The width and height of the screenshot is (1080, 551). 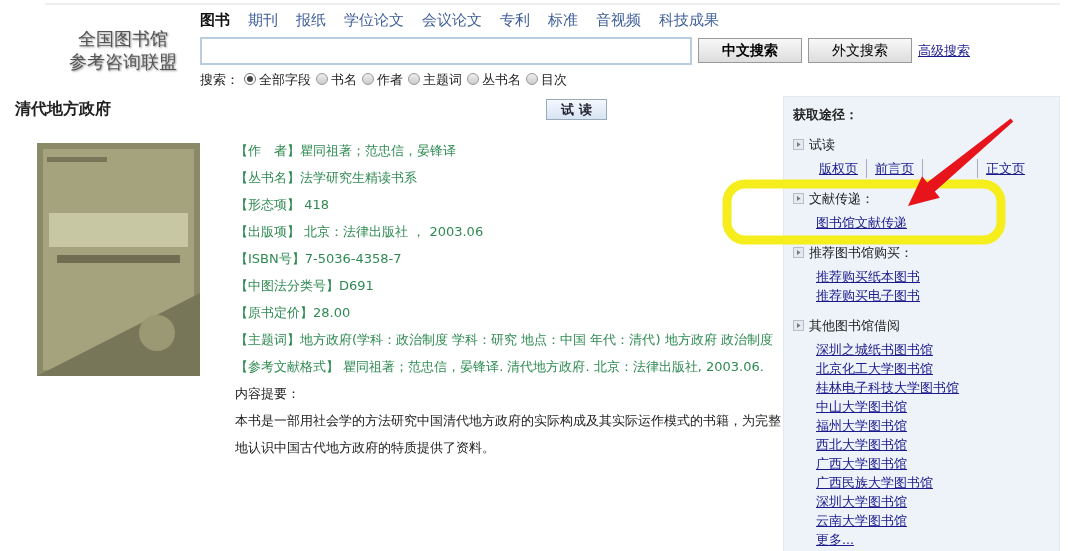 What do you see at coordinates (509, 285) in the screenshot?
I see `book-field: 【中图法分类号】D691` at bounding box center [509, 285].